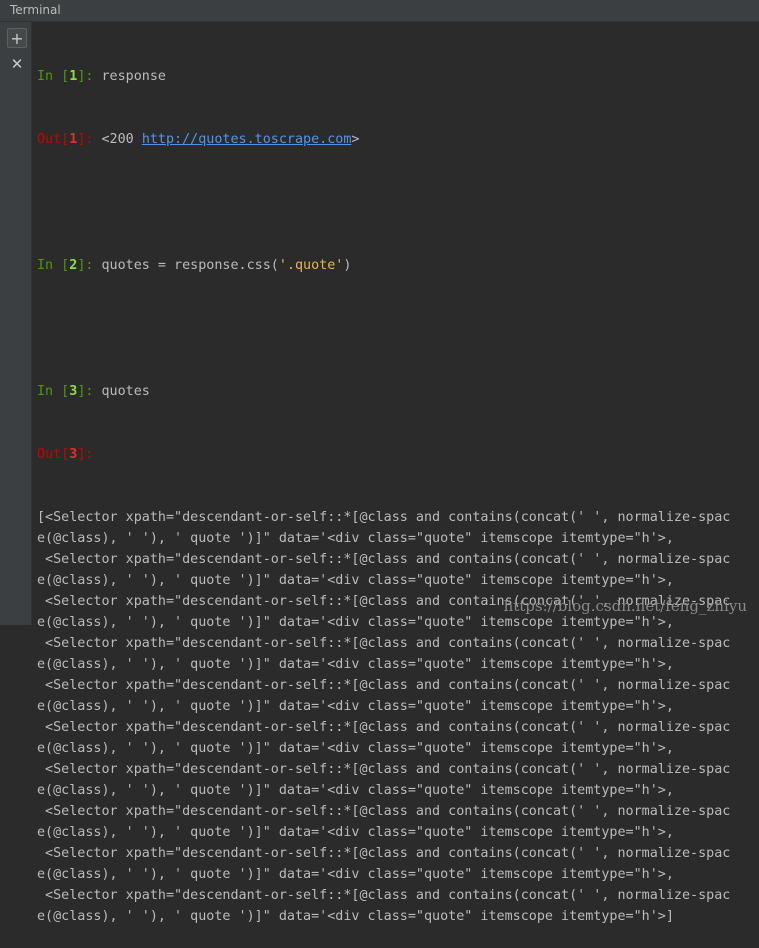 This screenshot has width=759, height=948. Describe the element at coordinates (398, 76) in the screenshot. I see `input-line-1: In [1]: response` at that location.